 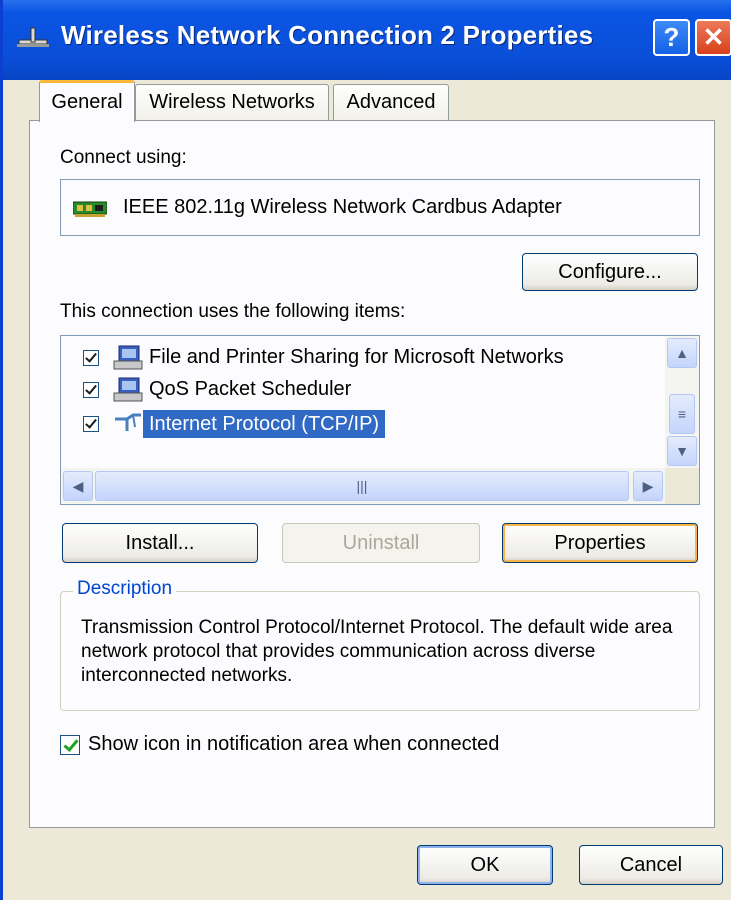 I want to click on cancel-button: Cancel, so click(x=651, y=865).